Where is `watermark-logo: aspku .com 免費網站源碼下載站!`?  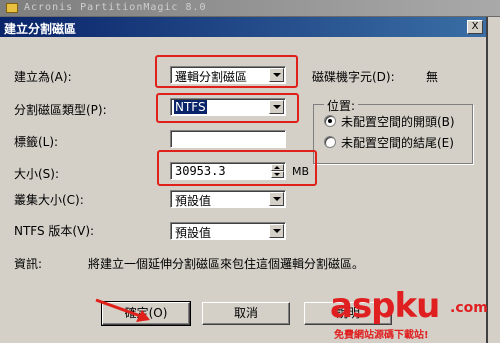 watermark-logo: aspku .com 免費網站源碼下載站! is located at coordinates (413, 314).